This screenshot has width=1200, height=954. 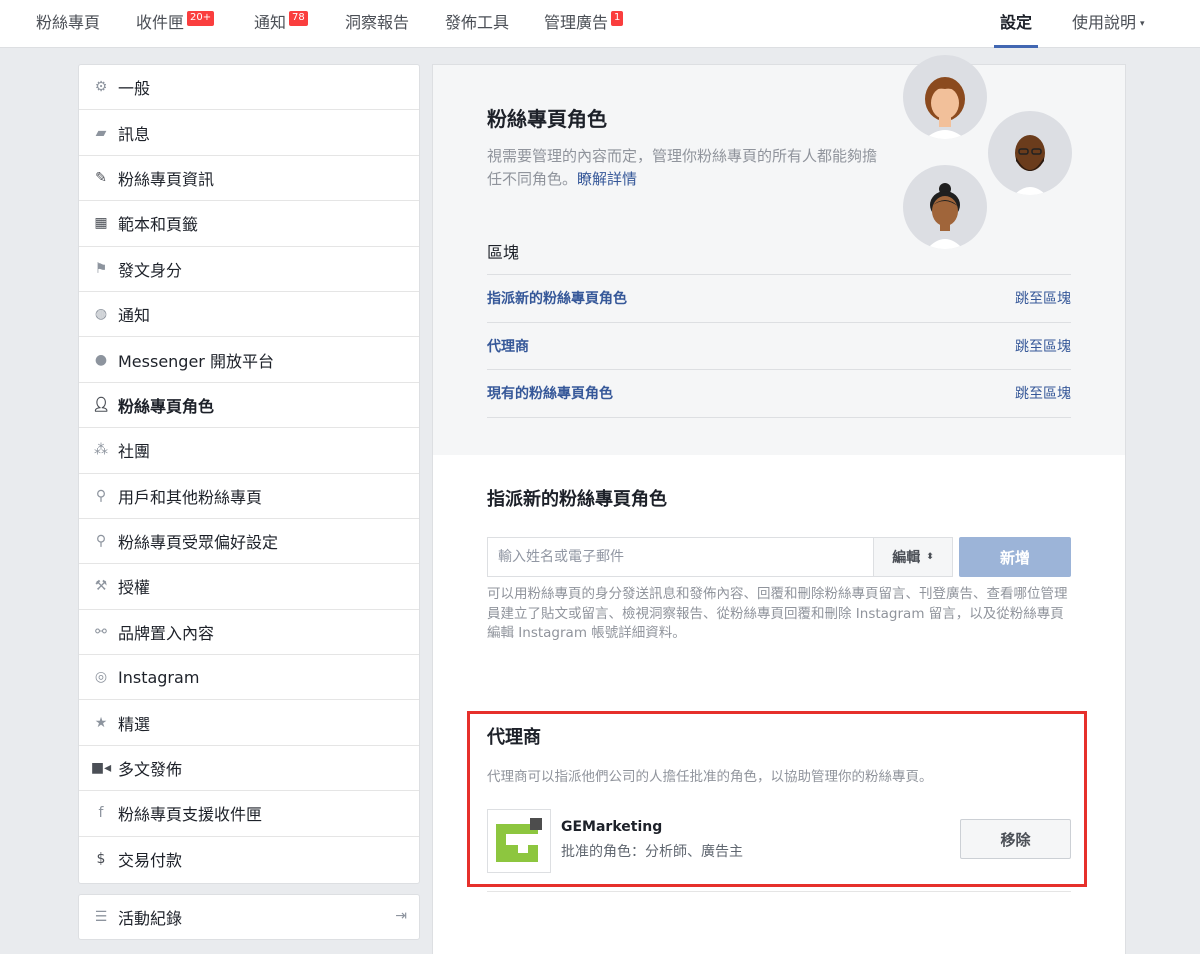 What do you see at coordinates (249, 678) in the screenshot?
I see `sidebar-item-instagram: ◎ Instagram` at bounding box center [249, 678].